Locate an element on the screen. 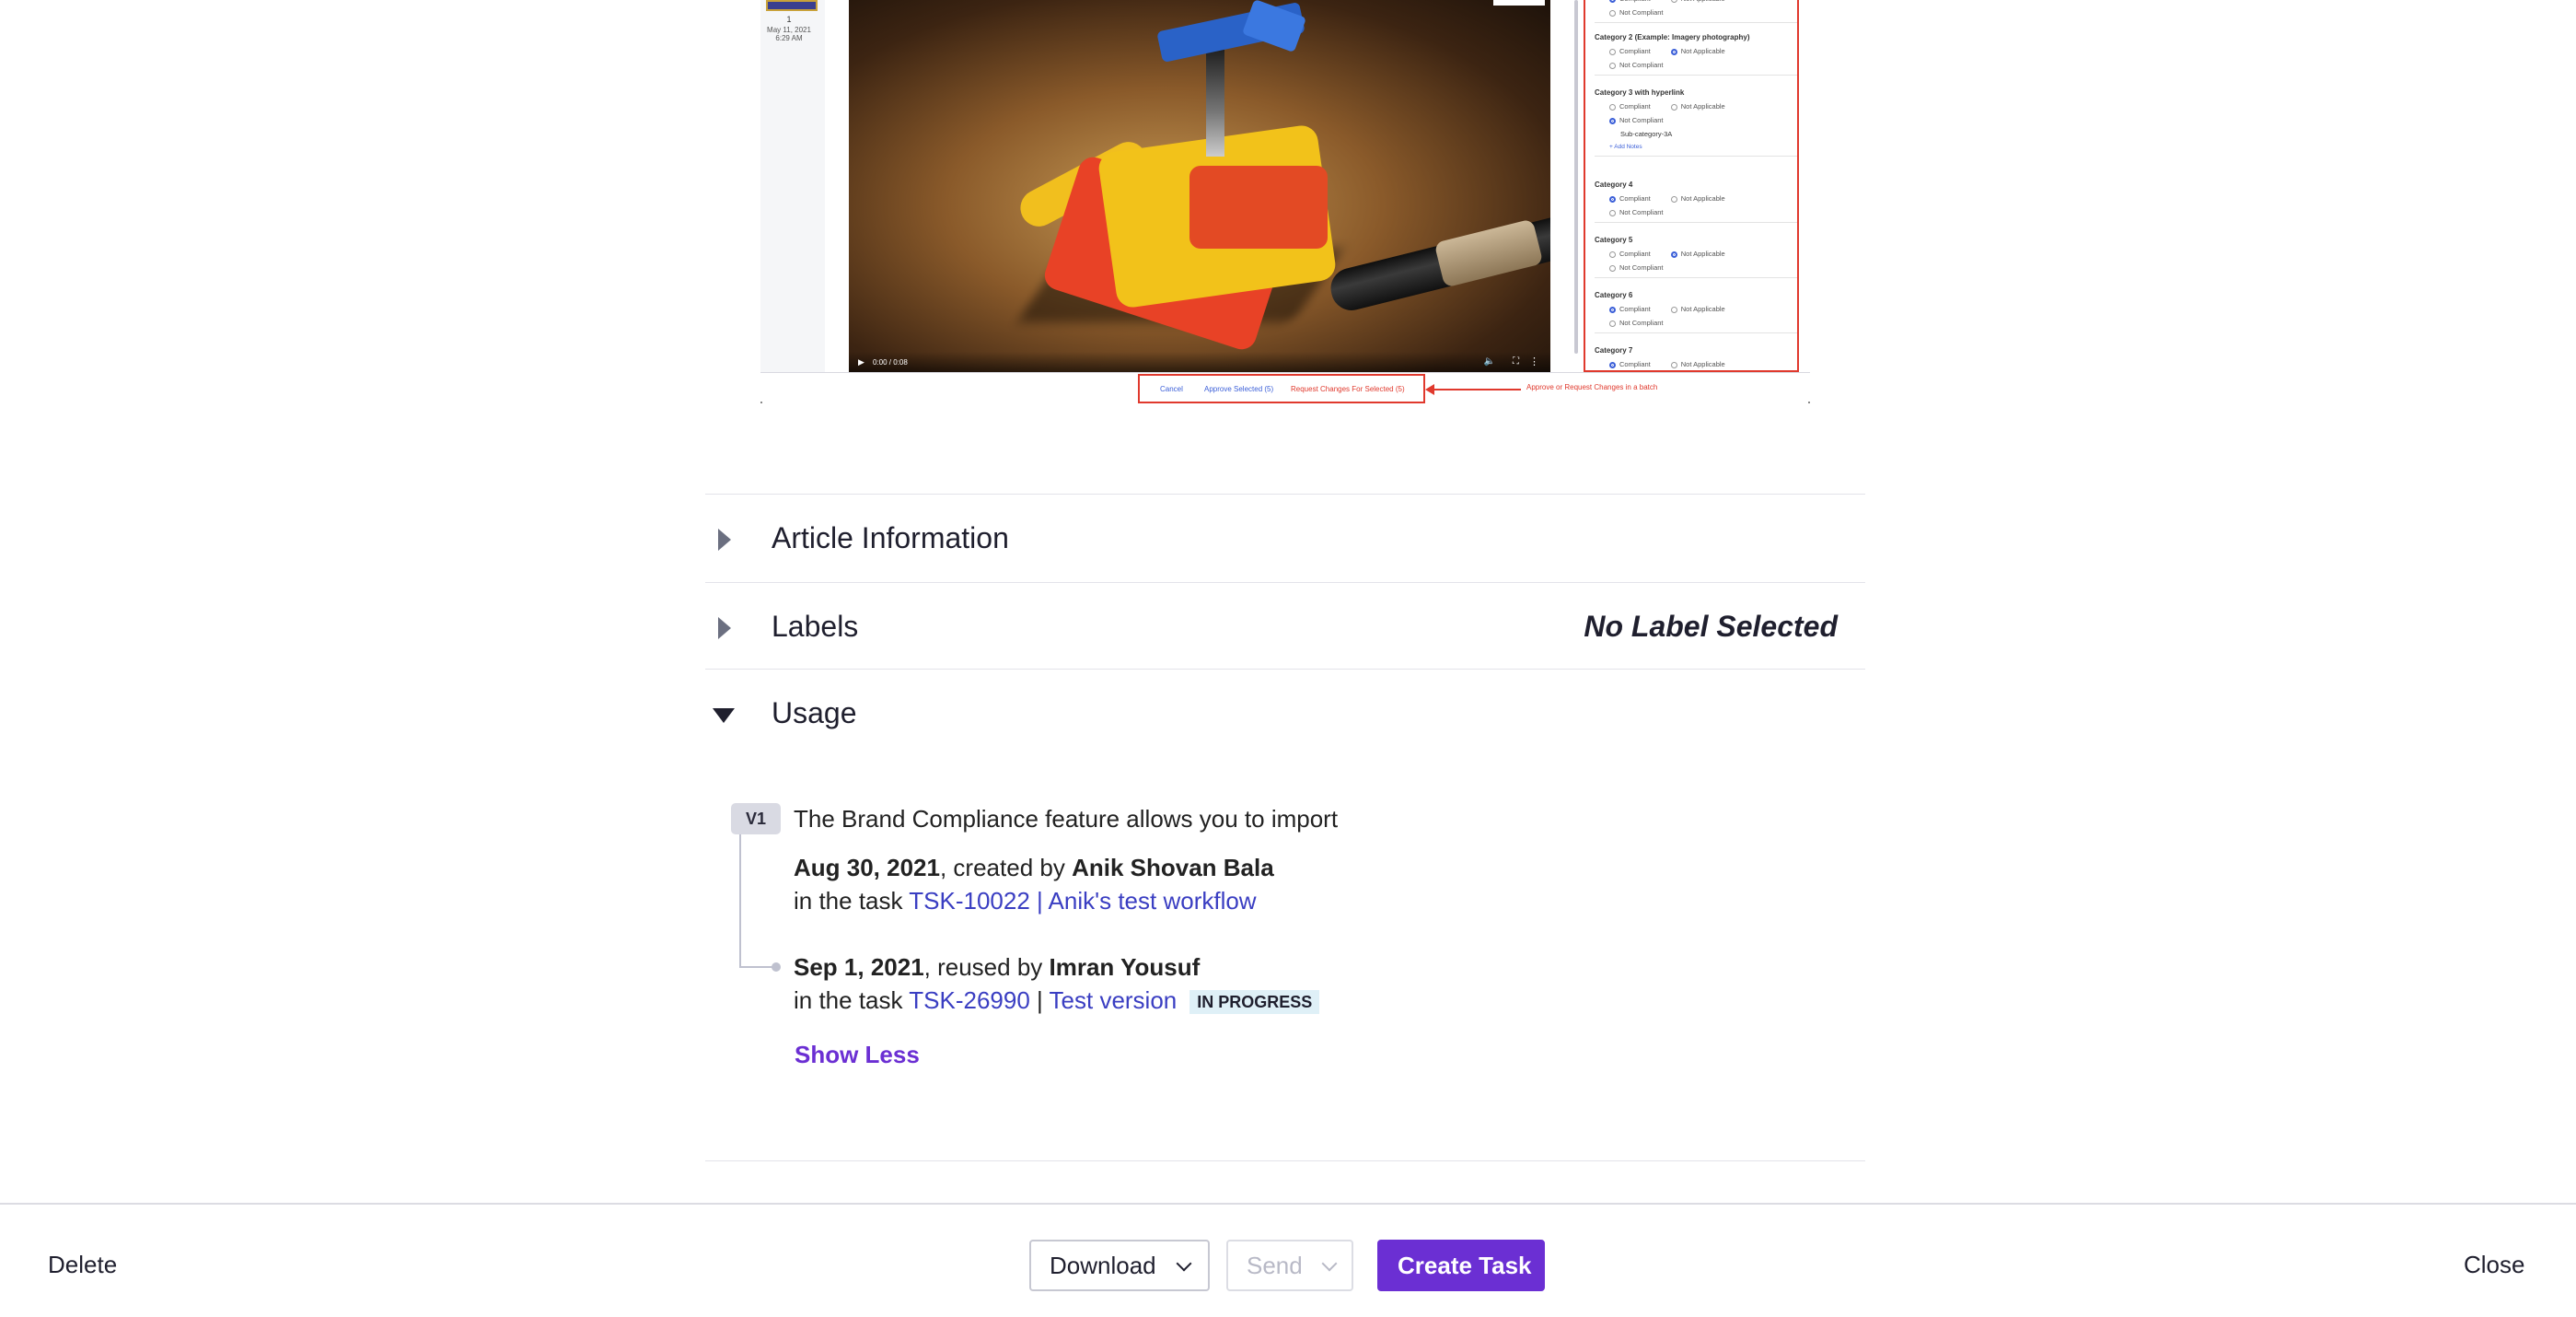 The height and width of the screenshot is (1317, 2576). task-id-link: TSK-26990 is located at coordinates (969, 1000).